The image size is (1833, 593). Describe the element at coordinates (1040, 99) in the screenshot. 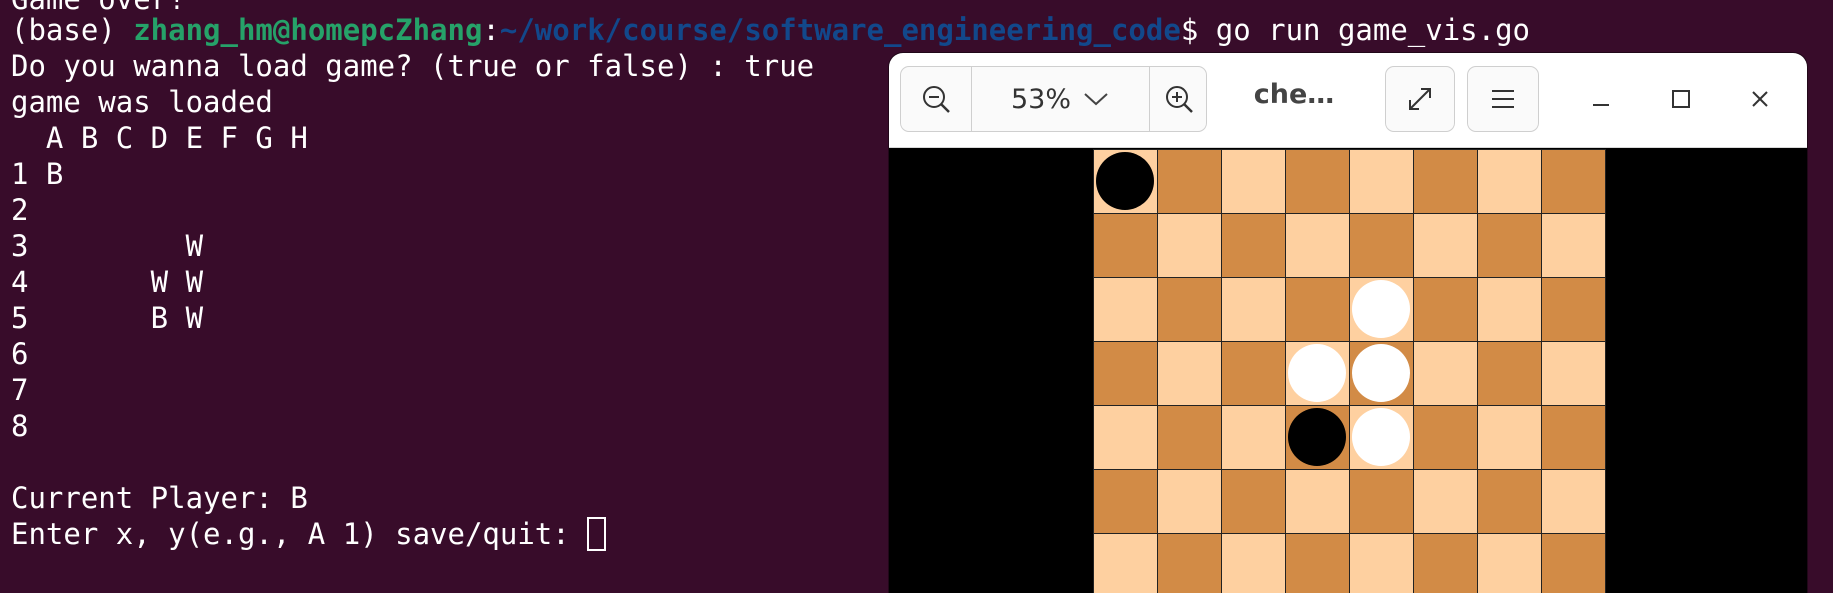

I see `zoom-level-value: 53%` at that location.